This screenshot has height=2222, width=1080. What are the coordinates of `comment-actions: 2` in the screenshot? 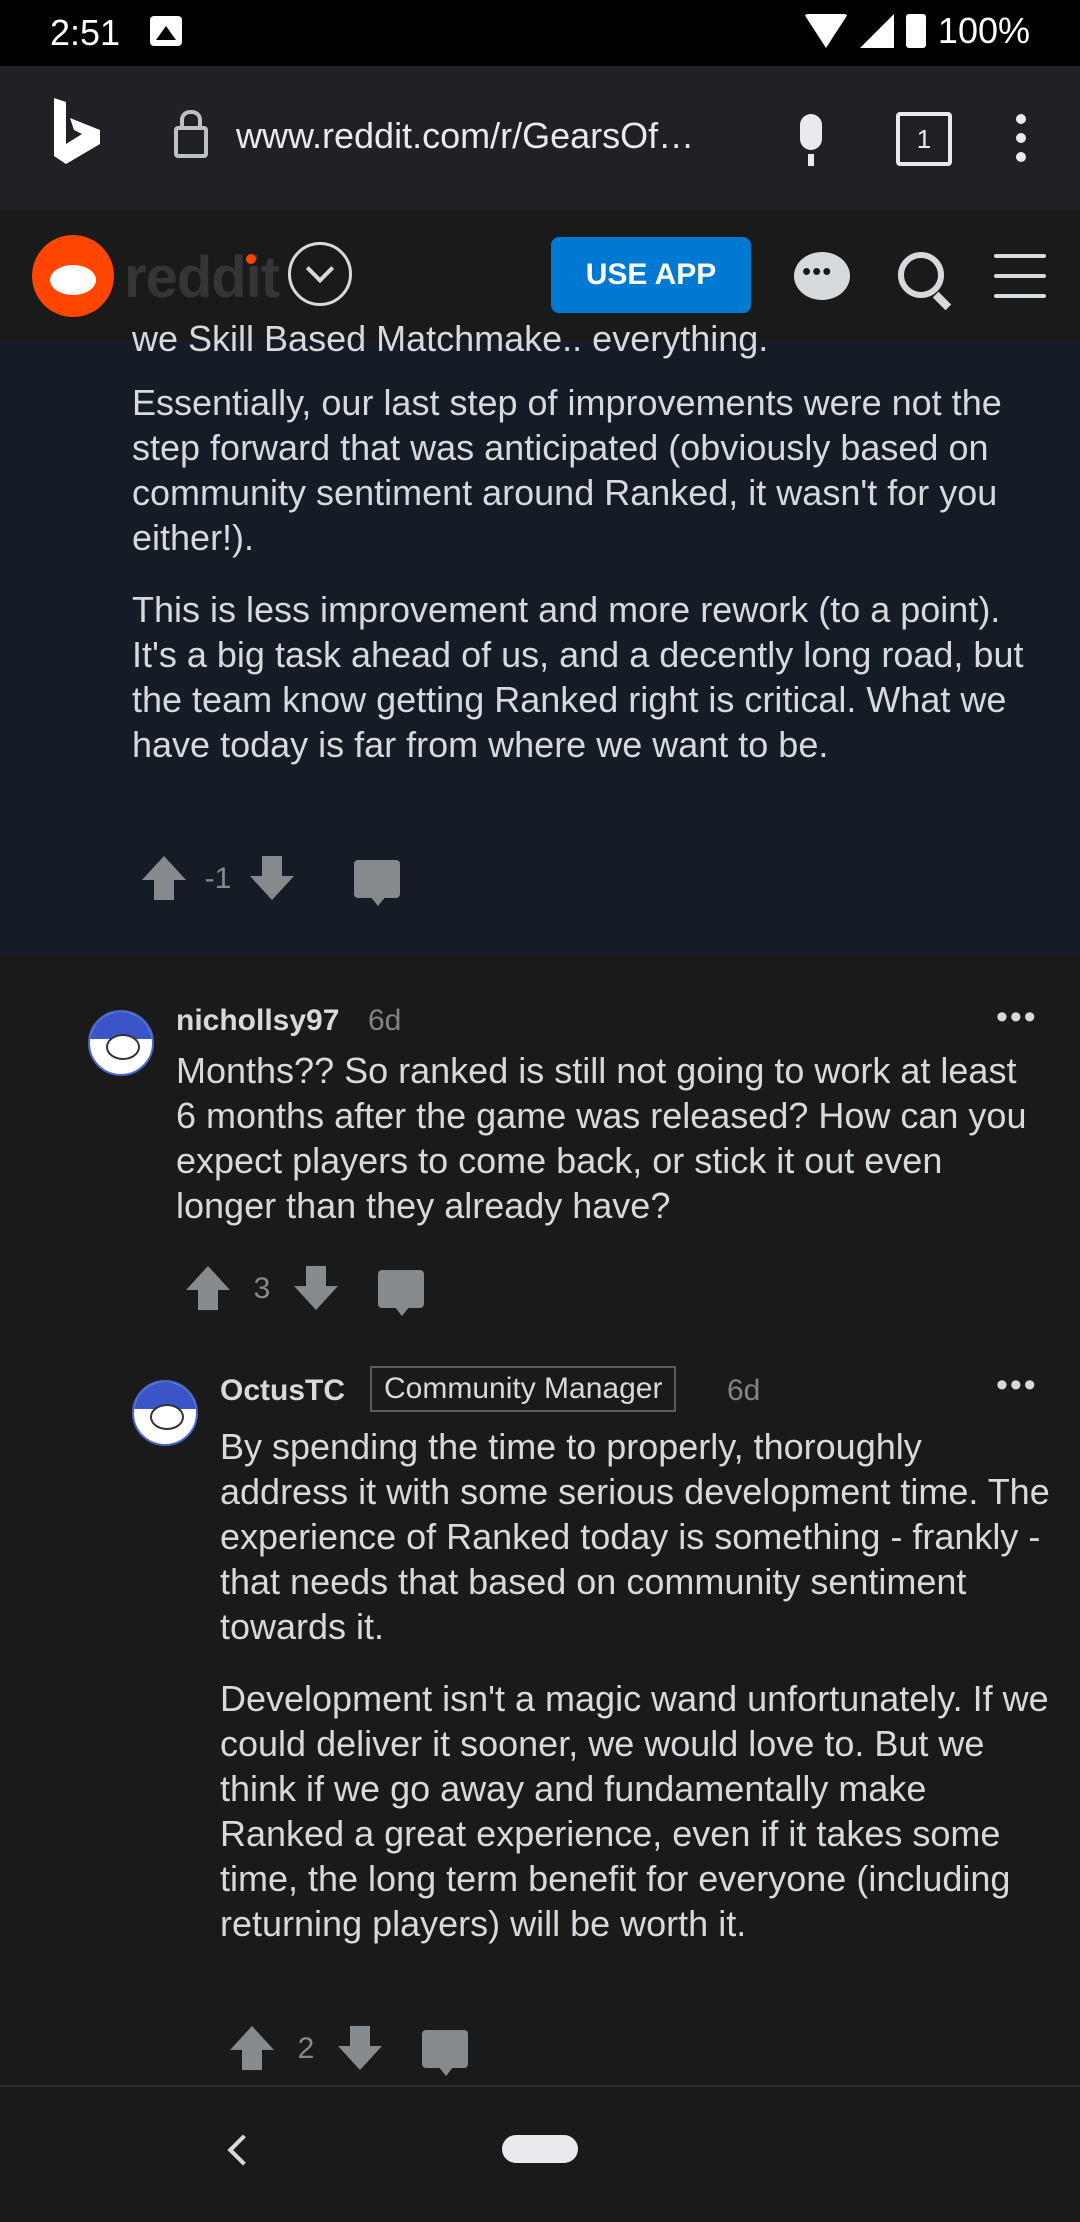 It's located at (349, 2051).